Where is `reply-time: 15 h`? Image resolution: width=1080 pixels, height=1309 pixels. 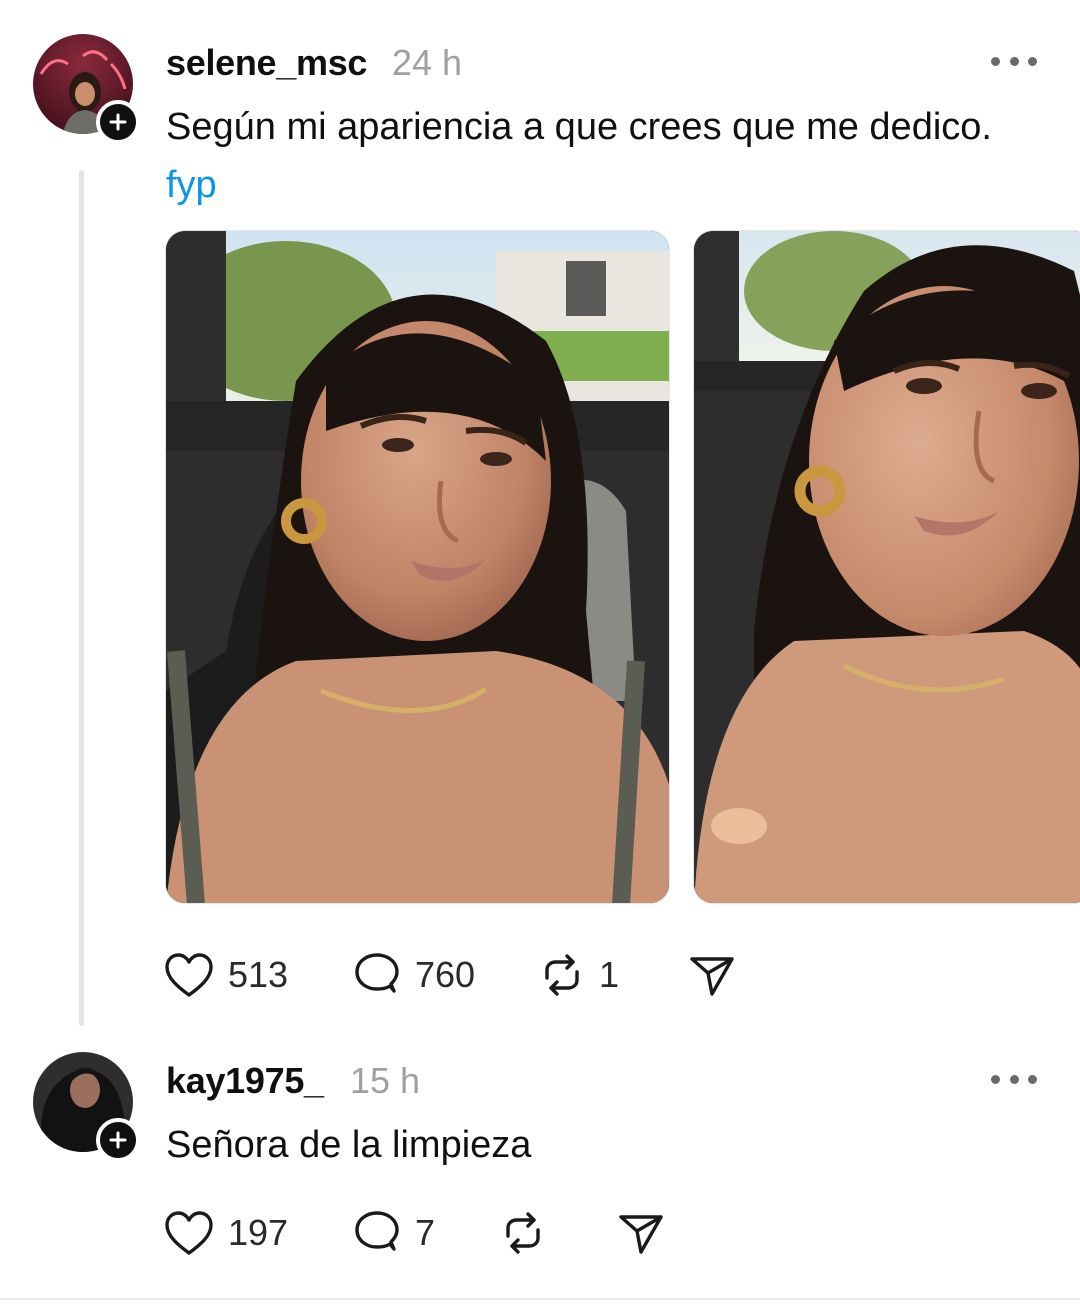
reply-time: 15 h is located at coordinates (385, 1080).